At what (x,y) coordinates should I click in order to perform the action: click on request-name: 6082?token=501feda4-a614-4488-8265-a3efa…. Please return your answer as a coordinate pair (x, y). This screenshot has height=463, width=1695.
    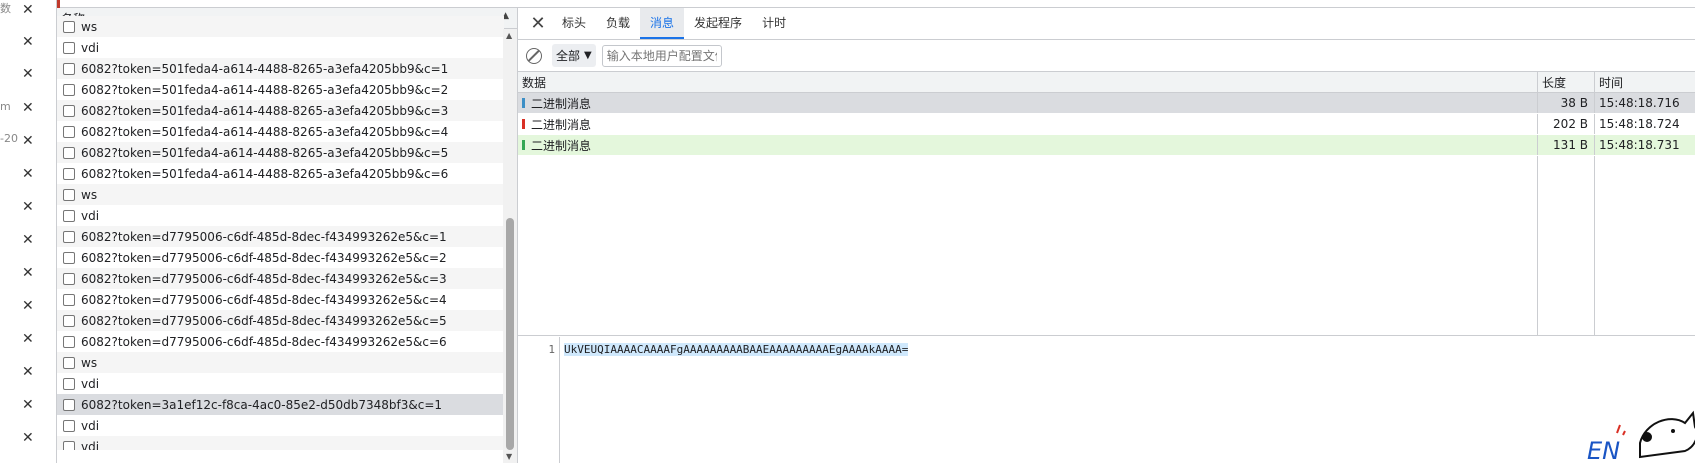
    Looking at the image, I should click on (265, 152).